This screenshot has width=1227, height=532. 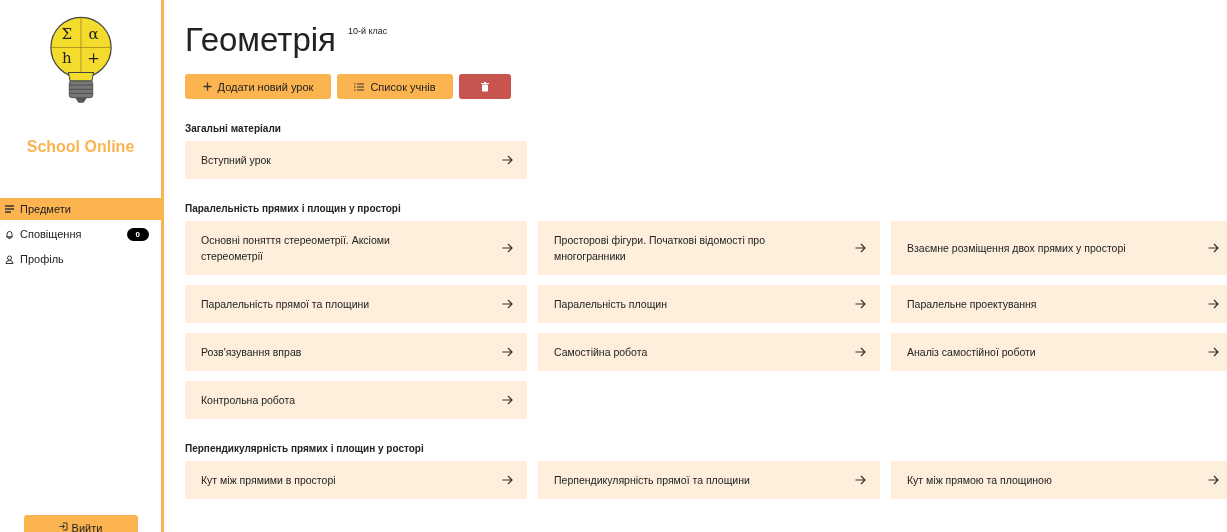 What do you see at coordinates (9, 259) in the screenshot?
I see `person-icon` at bounding box center [9, 259].